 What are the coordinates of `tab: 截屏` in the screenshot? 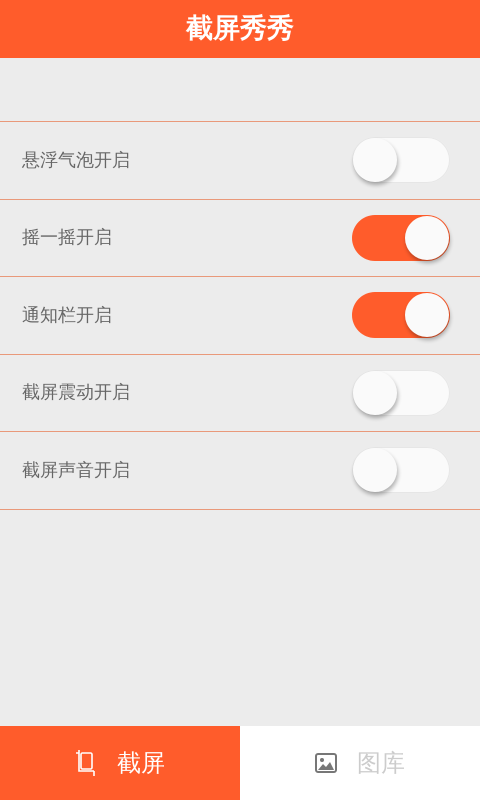 It's located at (120, 763).